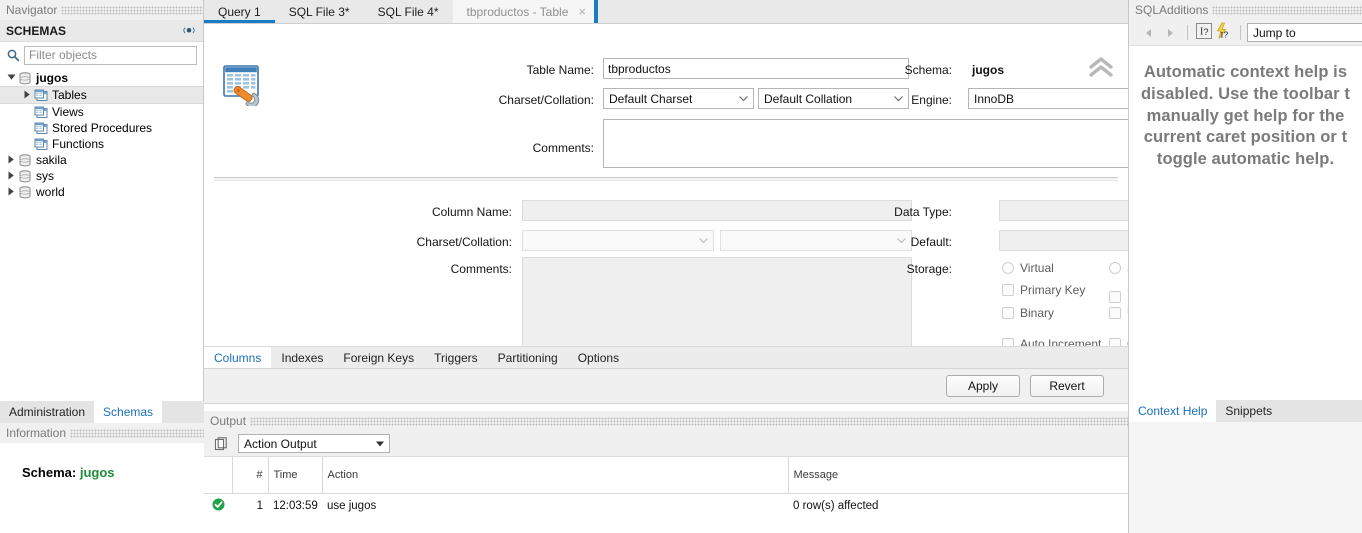 Image resolution: width=1362 pixels, height=533 pixels. Describe the element at coordinates (1067, 386) in the screenshot. I see `revert-button: Revert` at that location.